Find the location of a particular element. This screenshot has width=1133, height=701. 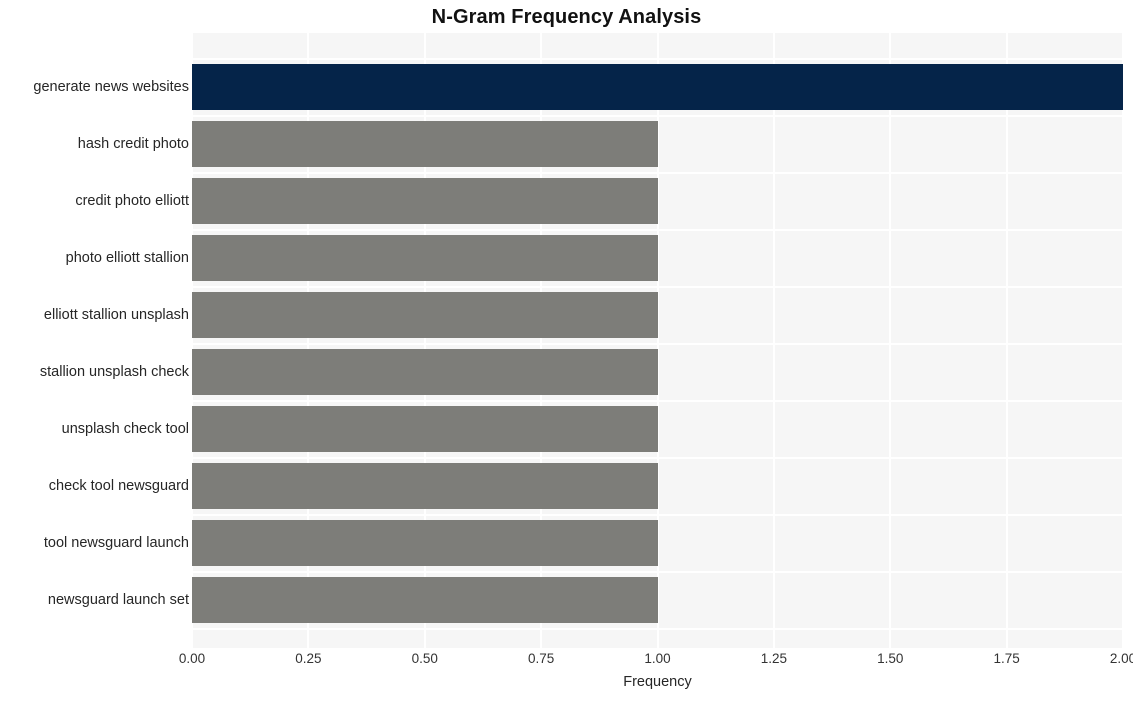

x-tick-label: 1.50 is located at coordinates (890, 658).